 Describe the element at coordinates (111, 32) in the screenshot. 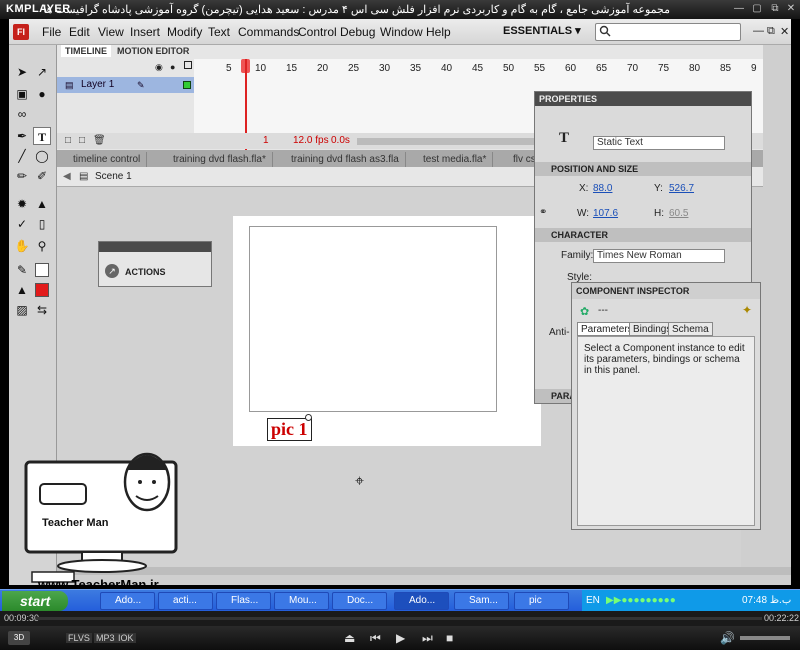

I see `menu-view: View` at that location.